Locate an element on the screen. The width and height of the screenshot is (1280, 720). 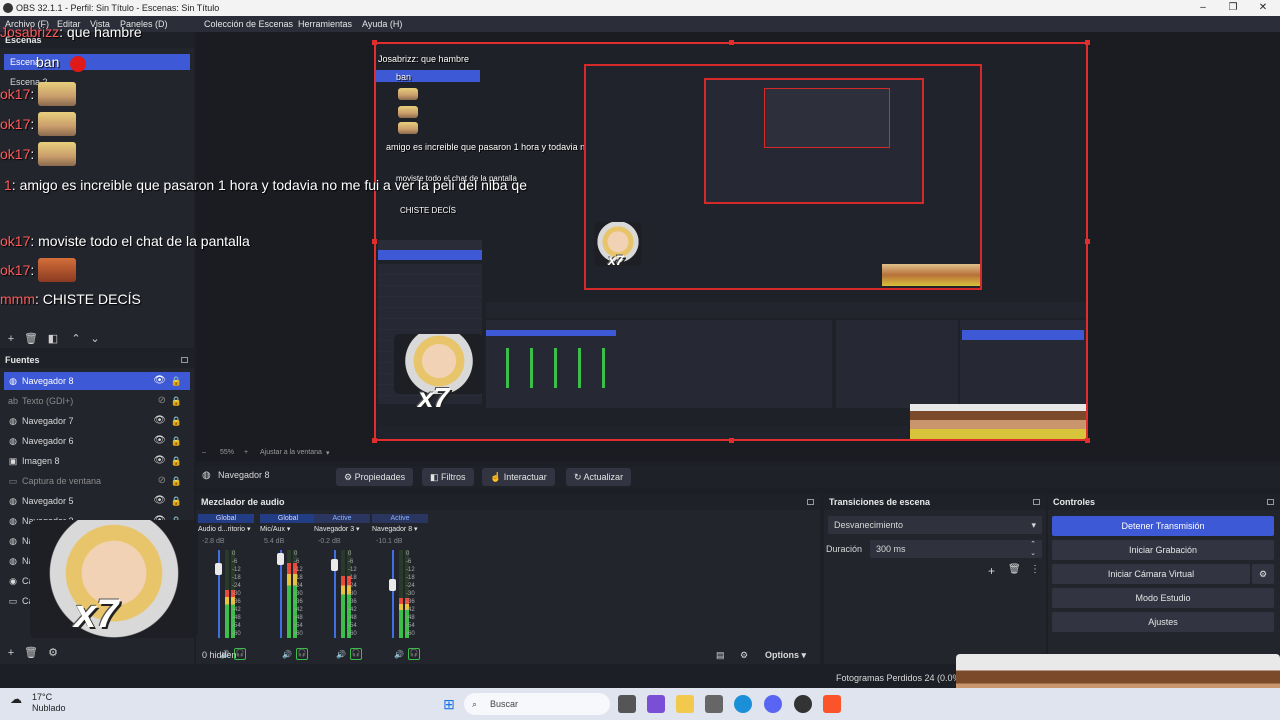
zoom-in-icon: + is located at coordinates (246, 452).